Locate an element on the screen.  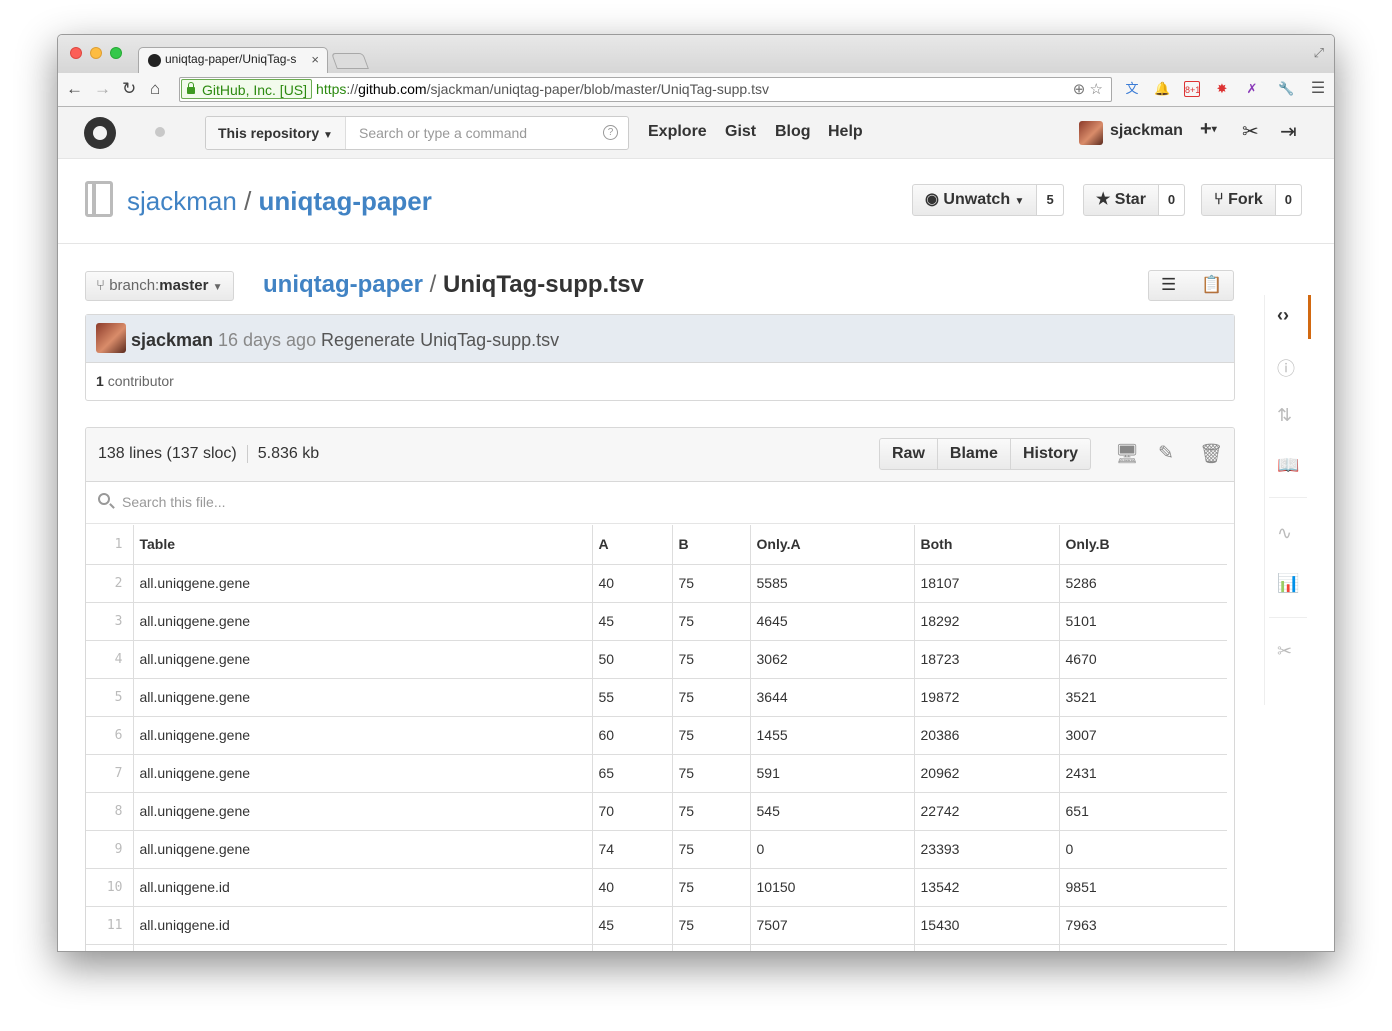
table-cell: 15430 is located at coordinates (986, 925).